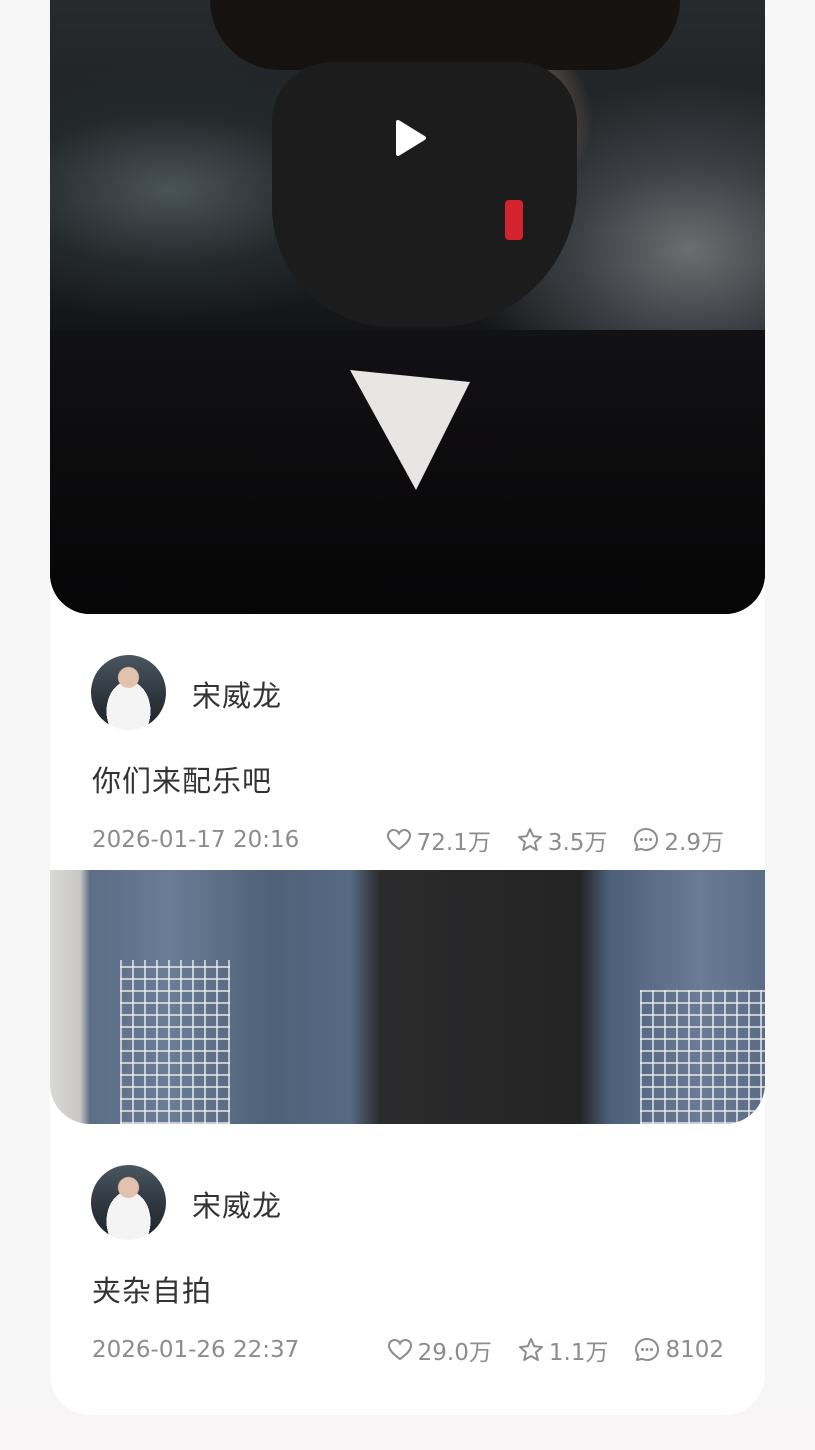 This screenshot has width=815, height=1450. Describe the element at coordinates (694, 1350) in the screenshot. I see `comment-count: 8102` at that location.